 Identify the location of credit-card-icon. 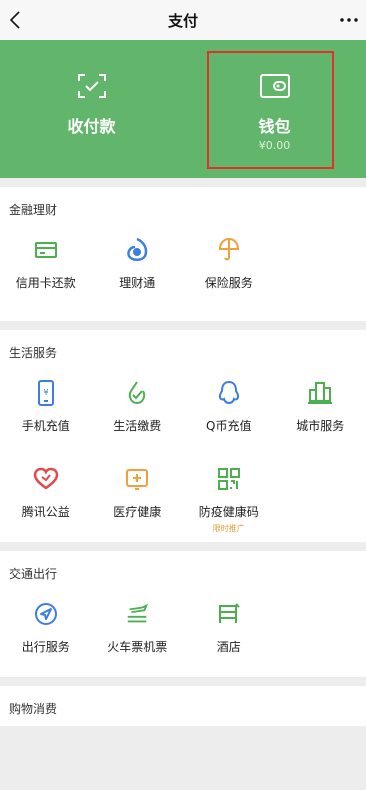
(46, 250).